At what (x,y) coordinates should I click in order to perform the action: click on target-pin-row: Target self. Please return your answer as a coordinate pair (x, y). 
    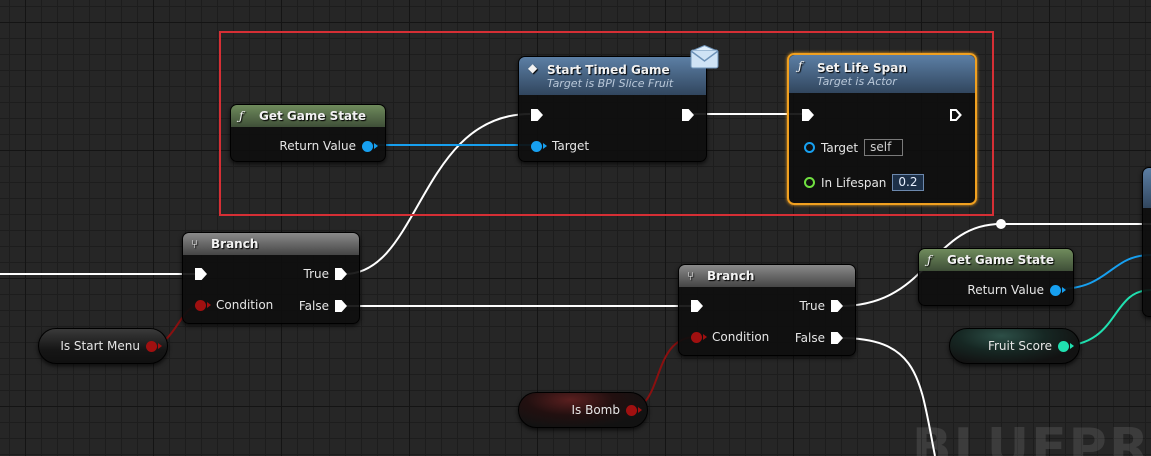
    Looking at the image, I should click on (854, 147).